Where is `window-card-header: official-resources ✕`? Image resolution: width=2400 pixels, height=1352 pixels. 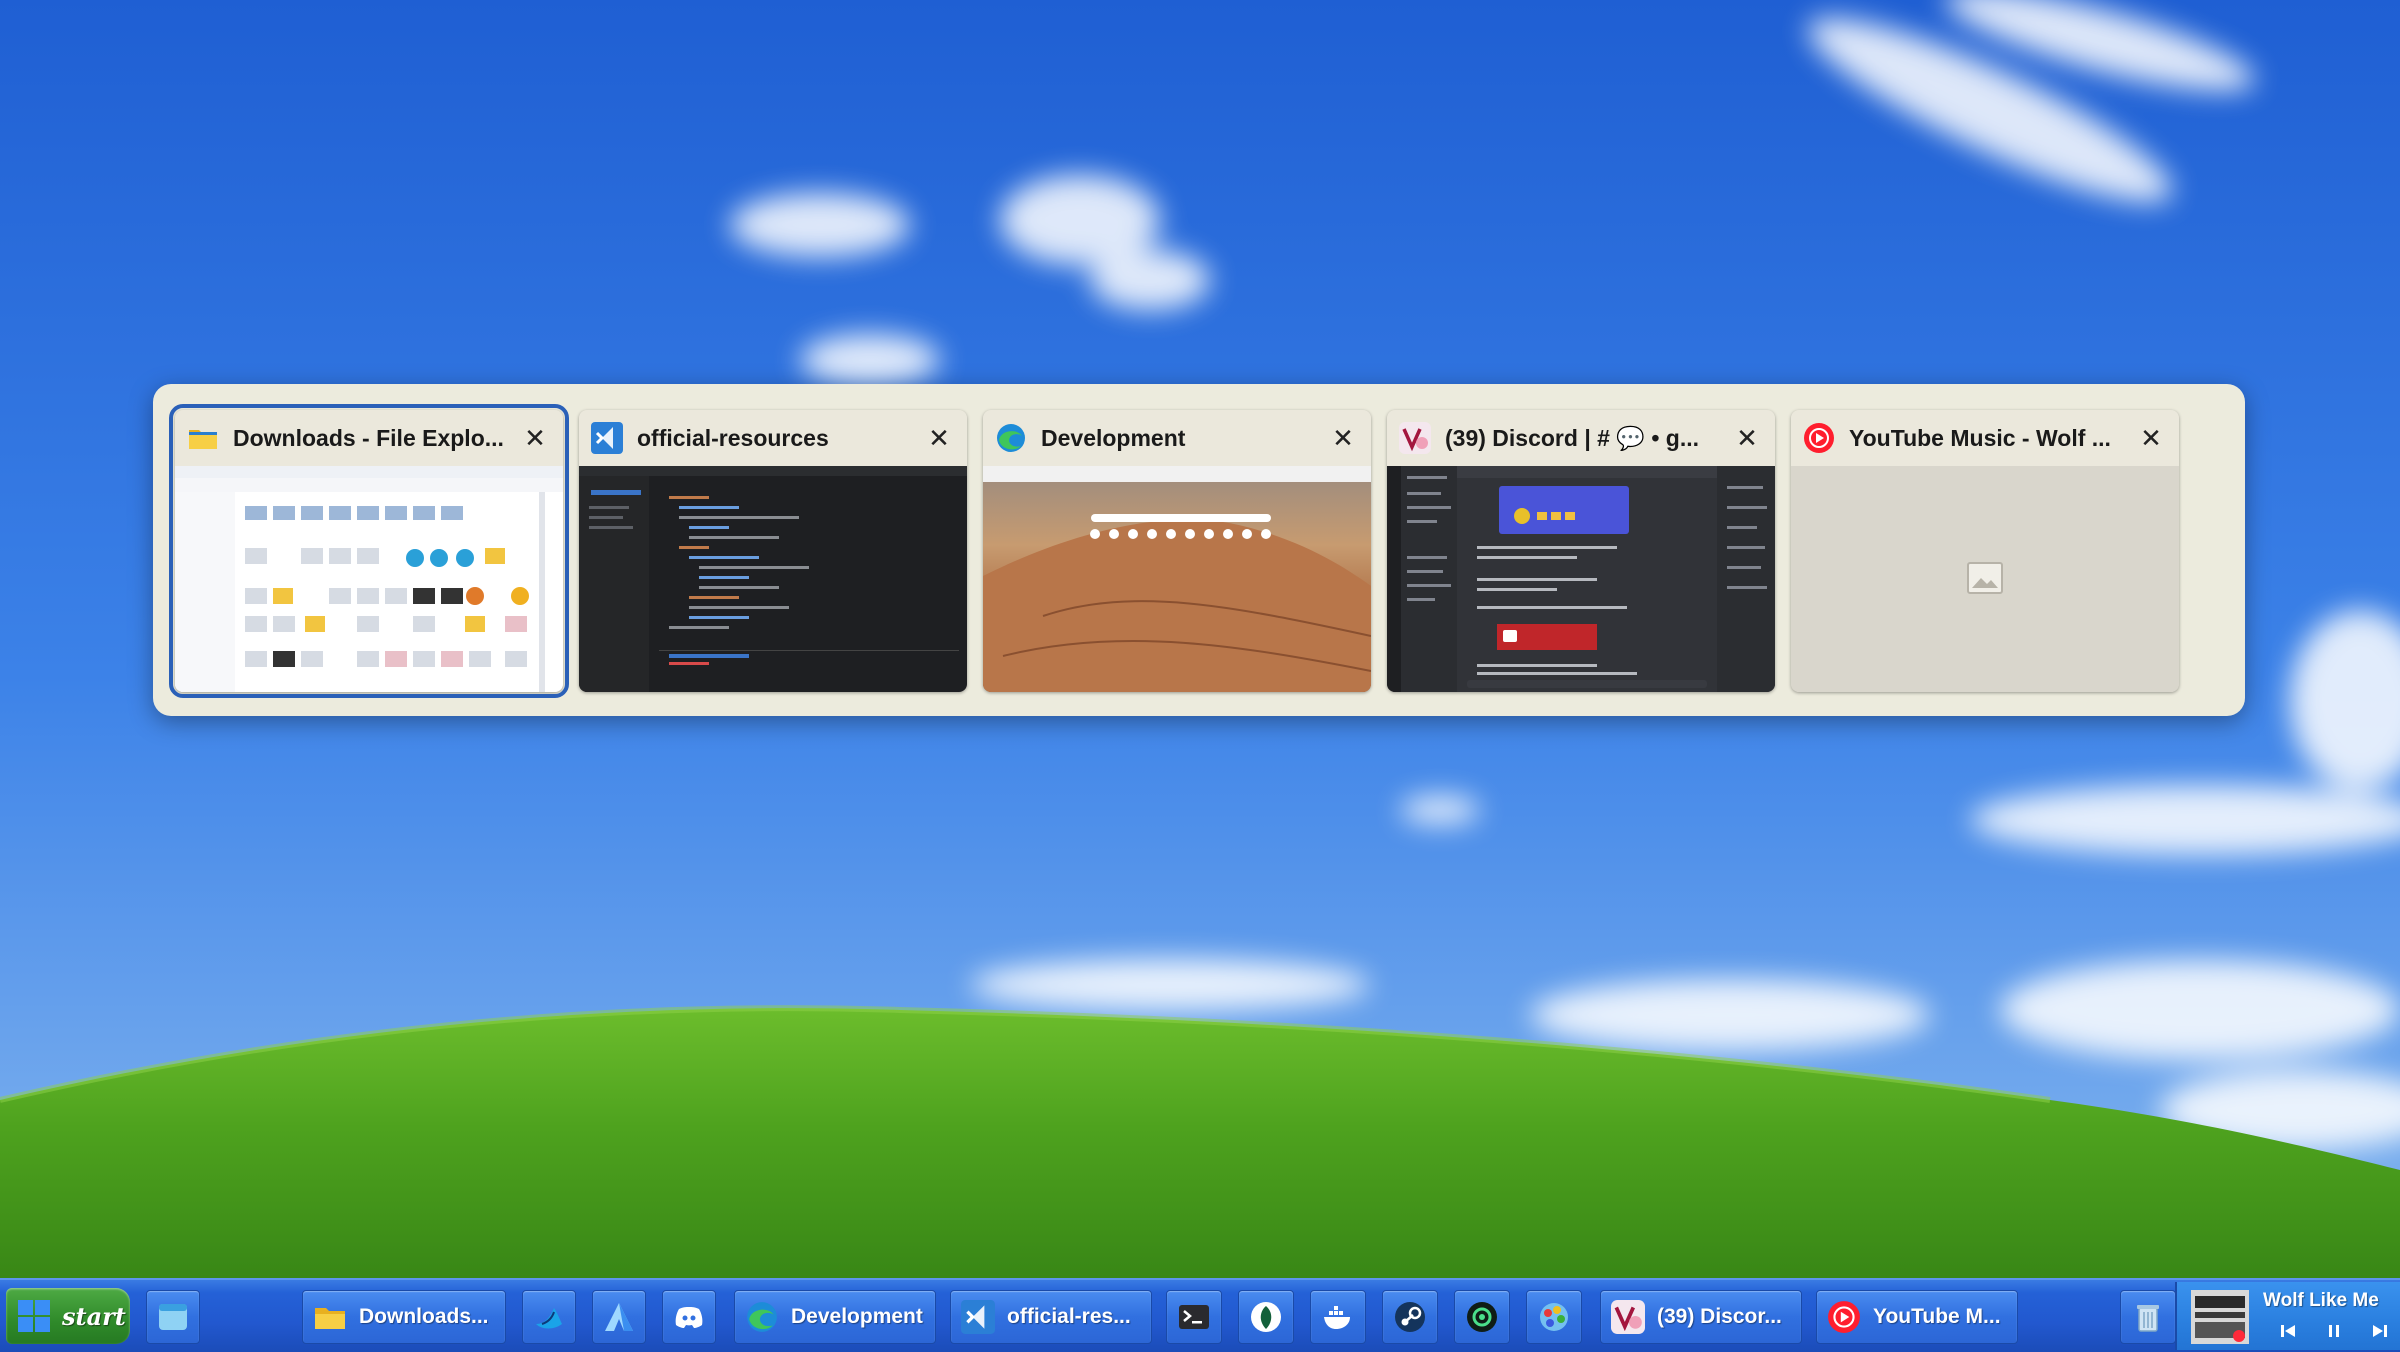
window-card-header: official-resources ✕ is located at coordinates (773, 438).